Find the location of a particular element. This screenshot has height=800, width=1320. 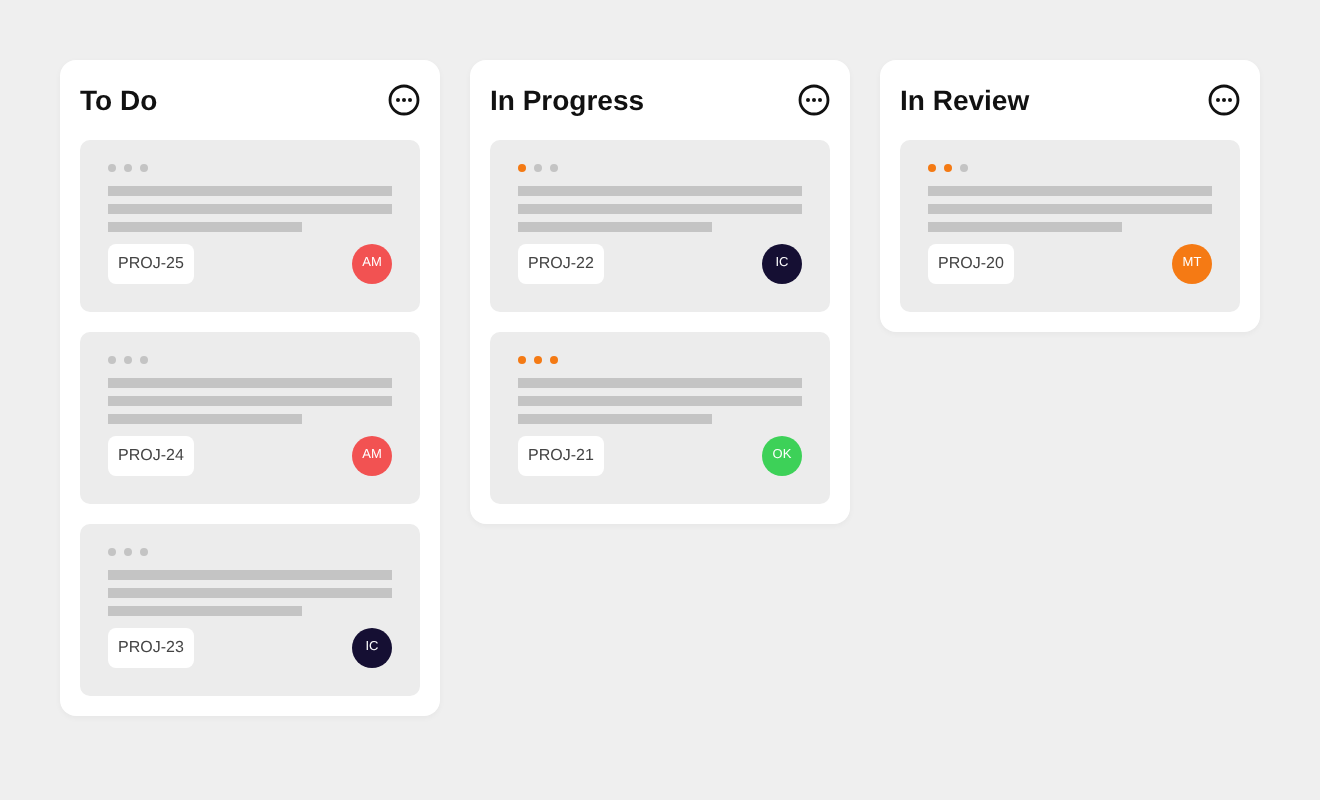

task-id: PROJ-25 is located at coordinates (151, 264).